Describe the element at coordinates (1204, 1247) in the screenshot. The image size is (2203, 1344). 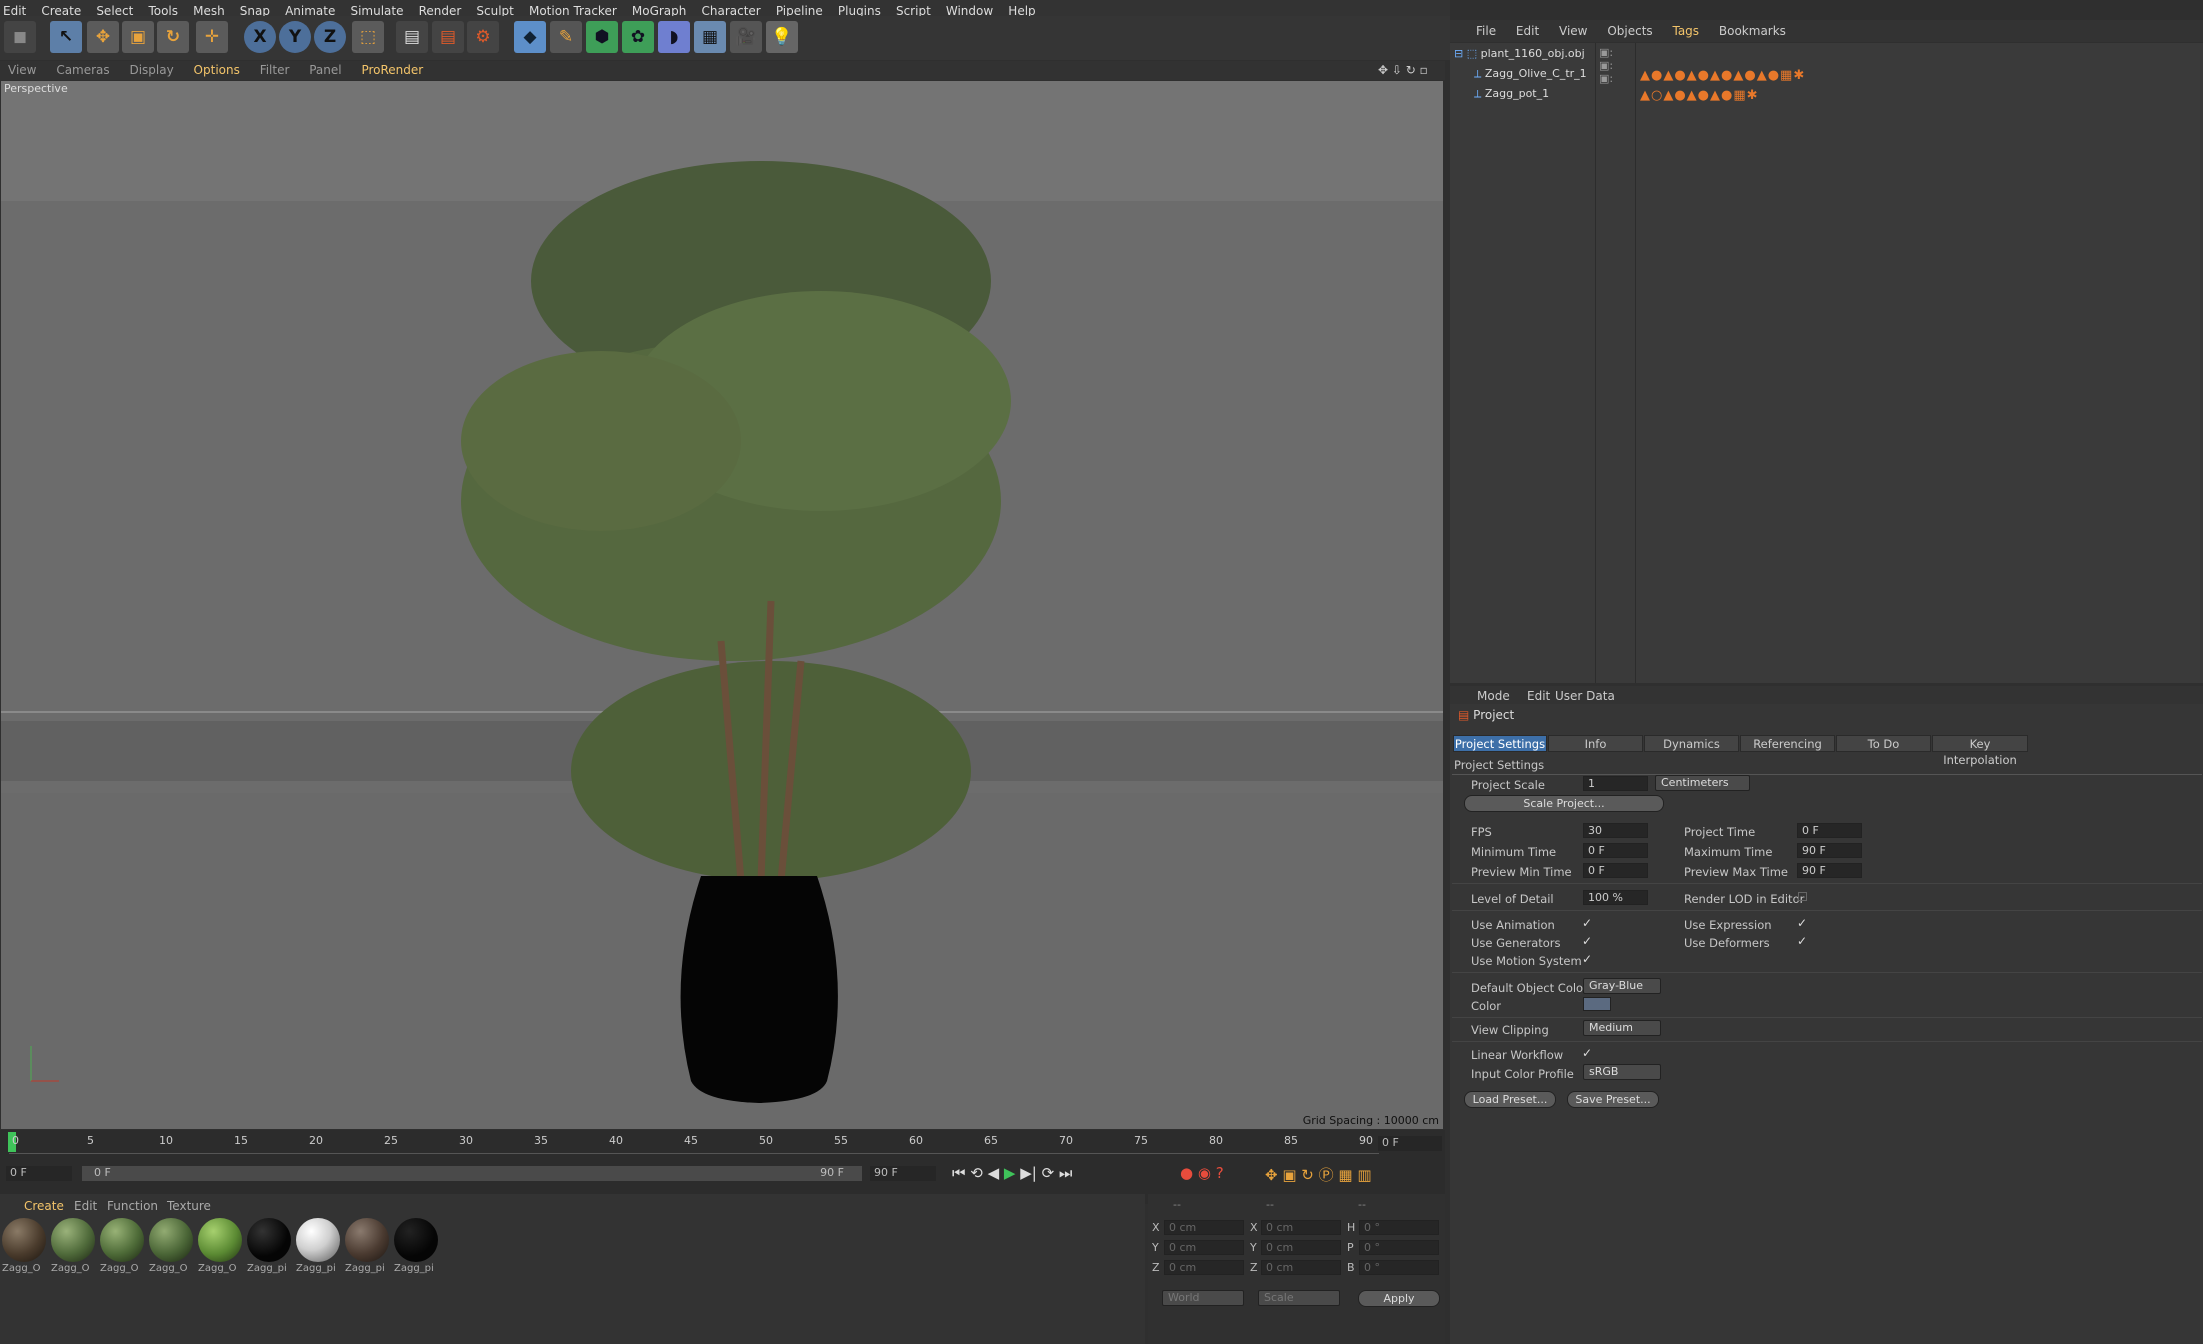
I see `position-y-field: 0 cm` at that location.